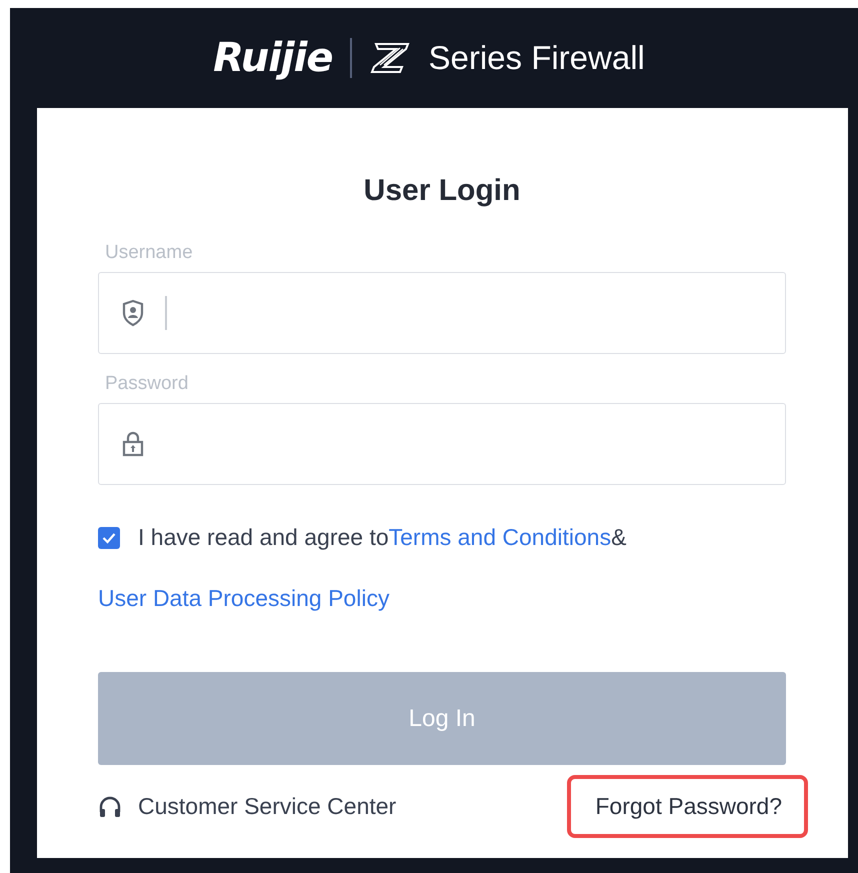 The height and width of the screenshot is (873, 858). Describe the element at coordinates (618, 537) in the screenshot. I see `ampersand-text: &` at that location.